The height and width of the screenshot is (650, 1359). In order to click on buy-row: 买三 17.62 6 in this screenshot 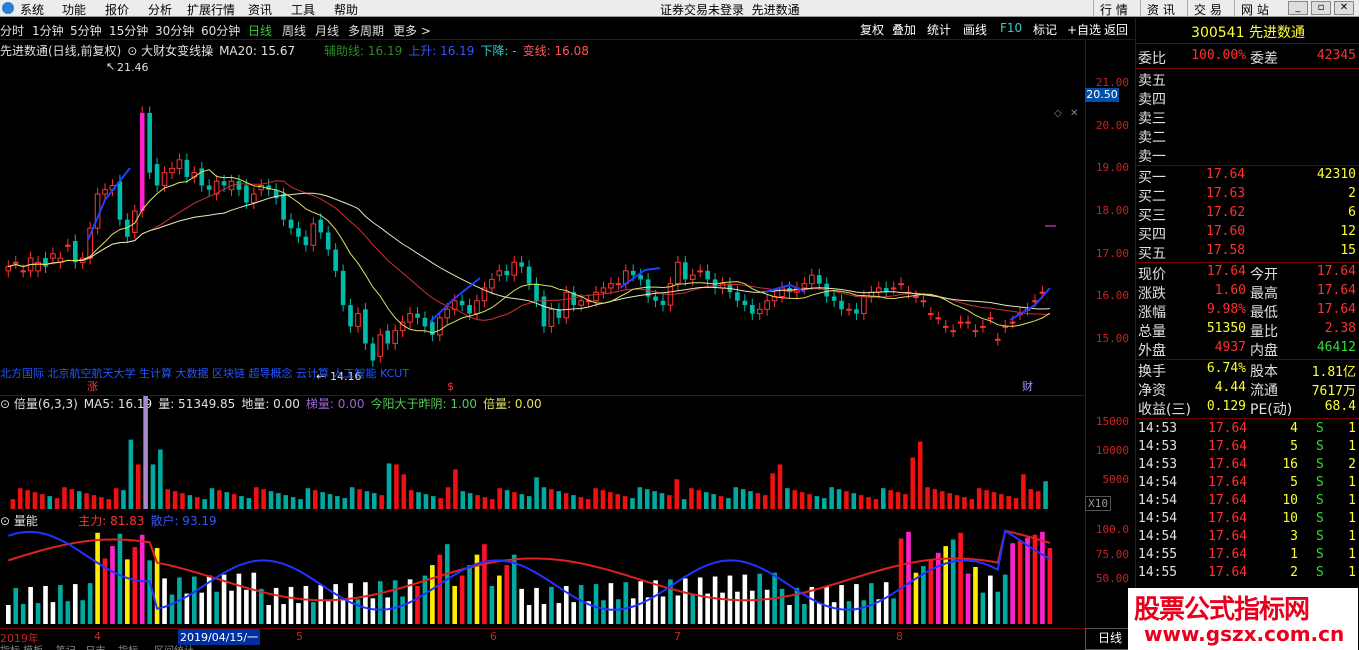, I will do `click(1247, 214)`.